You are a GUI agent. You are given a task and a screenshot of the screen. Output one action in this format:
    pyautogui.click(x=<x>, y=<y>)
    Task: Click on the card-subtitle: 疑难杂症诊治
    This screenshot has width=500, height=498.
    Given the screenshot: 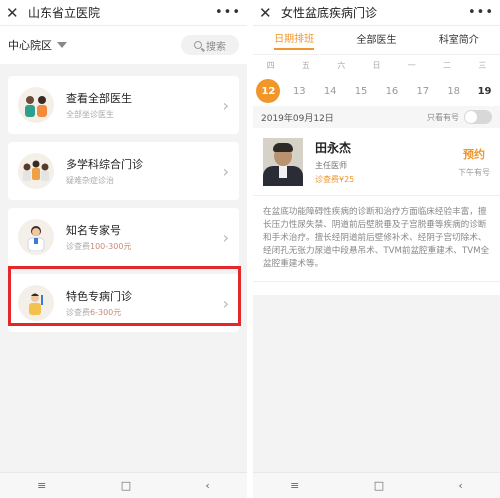 What is the action you would take?
    pyautogui.click(x=90, y=180)
    